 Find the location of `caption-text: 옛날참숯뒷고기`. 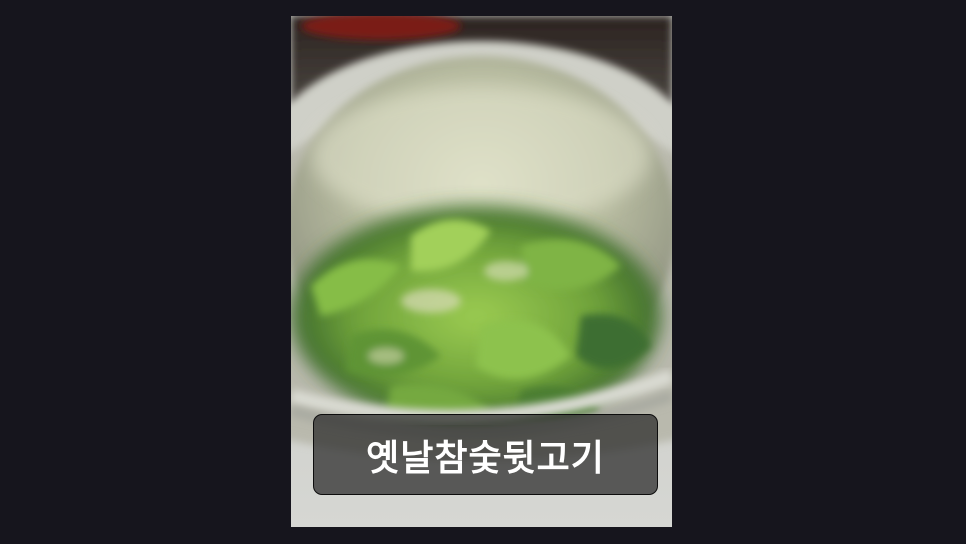

caption-text: 옛날참숯뒷고기 is located at coordinates (485, 458).